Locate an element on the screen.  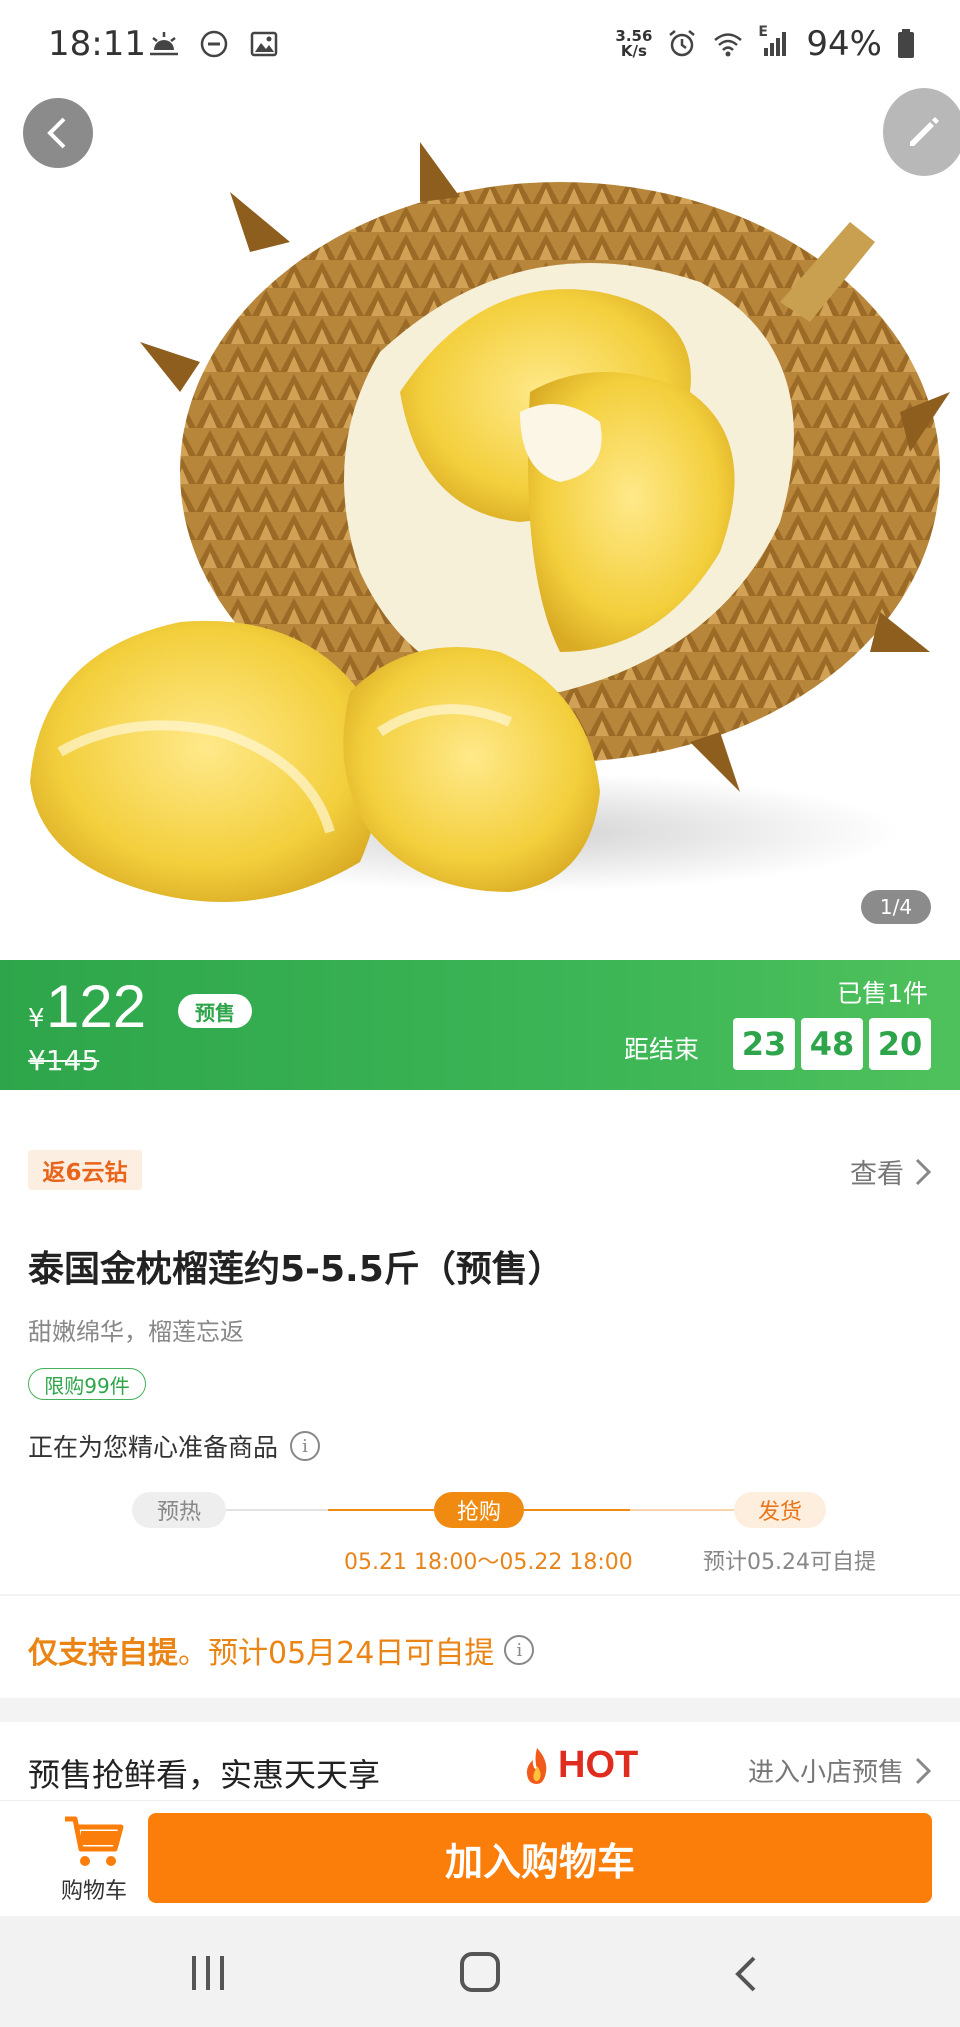
current-price: 122 is located at coordinates (96, 1006).